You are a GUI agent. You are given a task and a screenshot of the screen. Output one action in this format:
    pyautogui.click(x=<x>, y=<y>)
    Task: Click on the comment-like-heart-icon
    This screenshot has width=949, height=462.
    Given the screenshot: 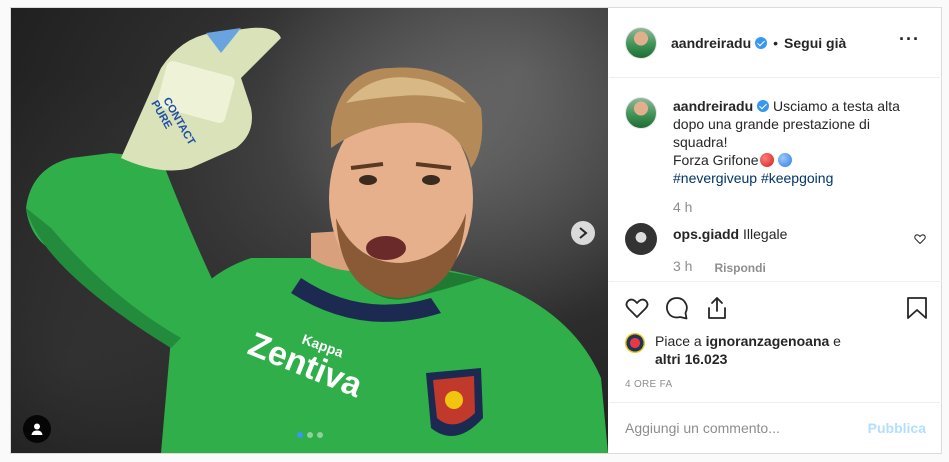 What is the action you would take?
    pyautogui.click(x=920, y=239)
    